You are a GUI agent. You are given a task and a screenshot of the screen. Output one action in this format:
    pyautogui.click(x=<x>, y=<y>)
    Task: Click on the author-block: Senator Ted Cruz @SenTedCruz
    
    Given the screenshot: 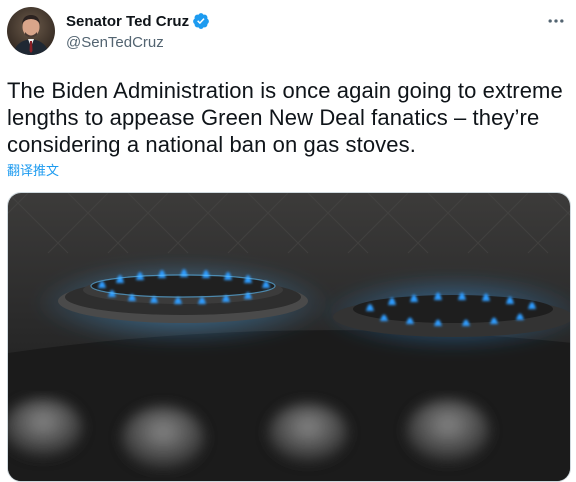 What is the action you would take?
    pyautogui.click(x=138, y=31)
    